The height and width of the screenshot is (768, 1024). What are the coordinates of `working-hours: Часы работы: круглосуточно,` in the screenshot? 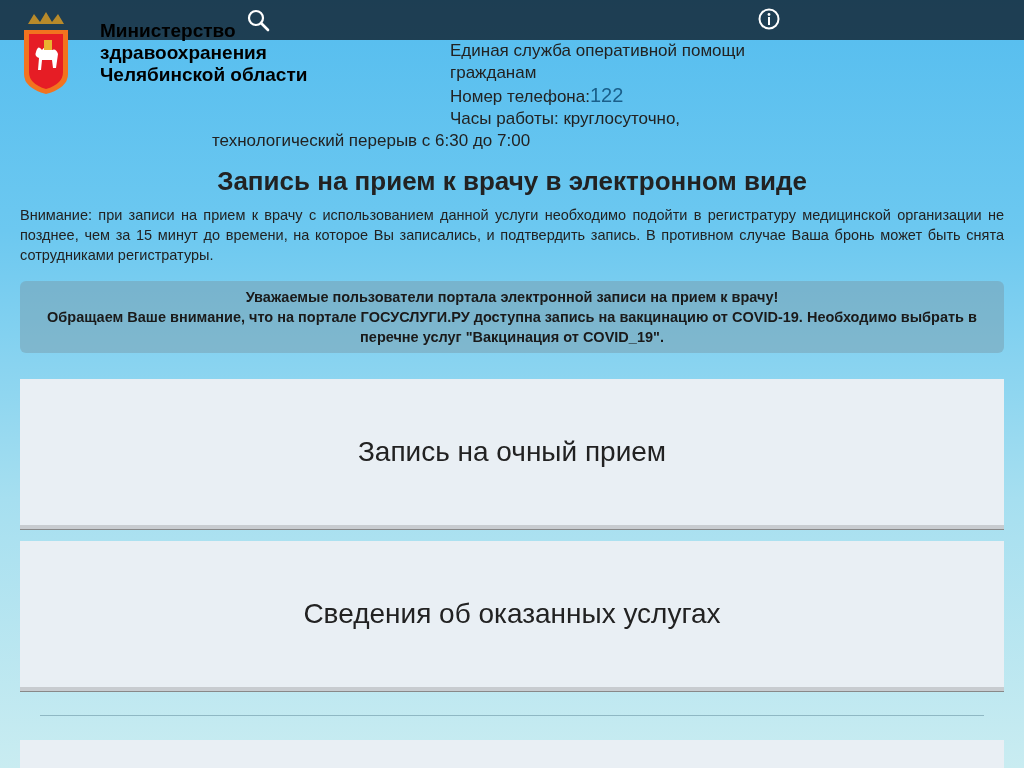 It's located at (566, 119).